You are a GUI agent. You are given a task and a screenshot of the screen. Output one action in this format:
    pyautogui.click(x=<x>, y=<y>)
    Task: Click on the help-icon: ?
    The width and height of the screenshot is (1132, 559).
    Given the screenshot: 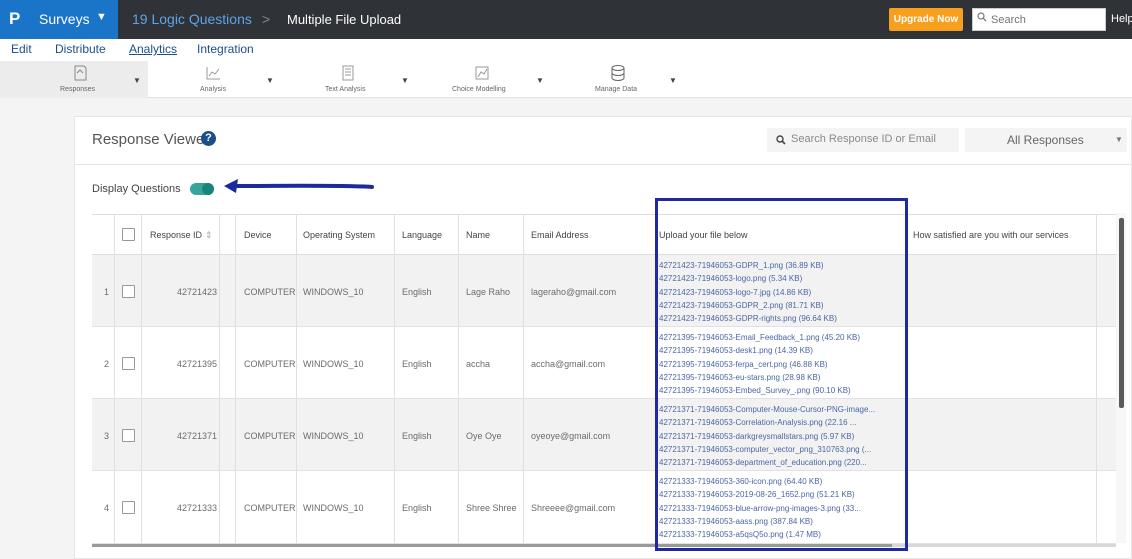 What is the action you would take?
    pyautogui.click(x=208, y=138)
    